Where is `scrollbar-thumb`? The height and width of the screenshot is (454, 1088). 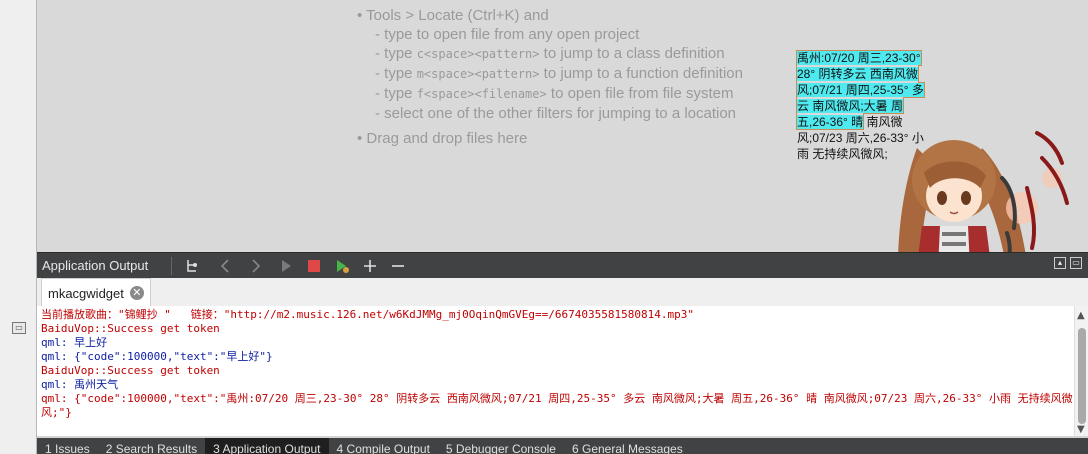 scrollbar-thumb is located at coordinates (1082, 376).